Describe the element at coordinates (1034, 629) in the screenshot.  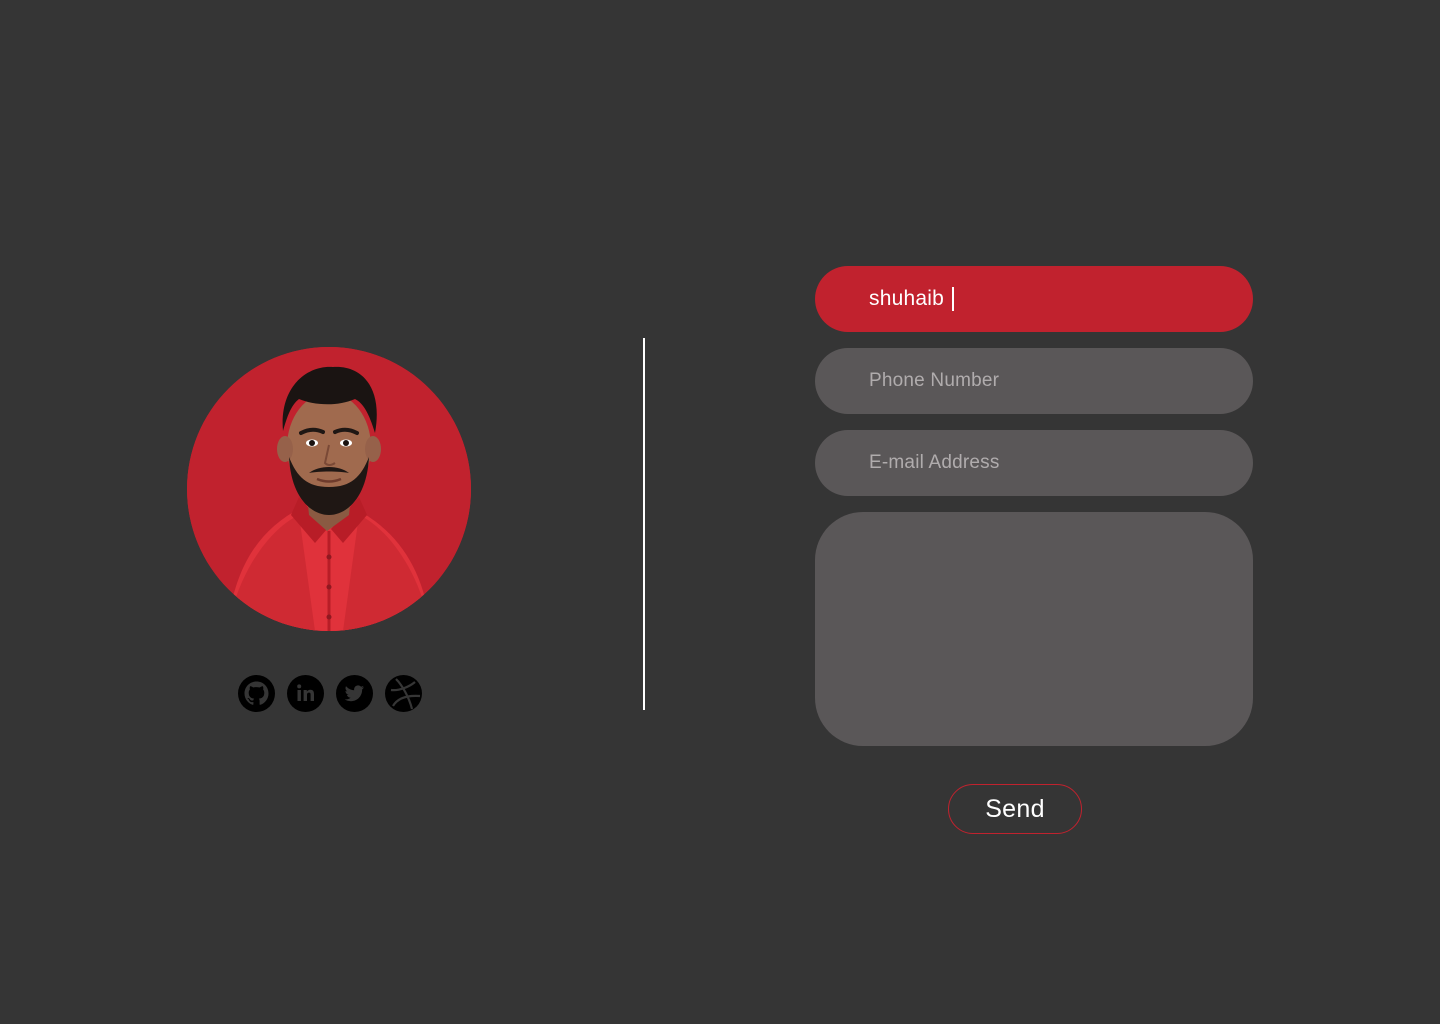
I see `message-textarea` at that location.